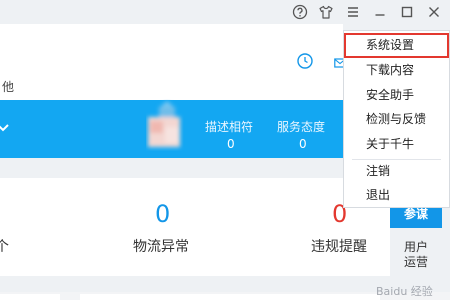  What do you see at coordinates (396, 171) in the screenshot?
I see `menu-item-logout: 注销` at bounding box center [396, 171].